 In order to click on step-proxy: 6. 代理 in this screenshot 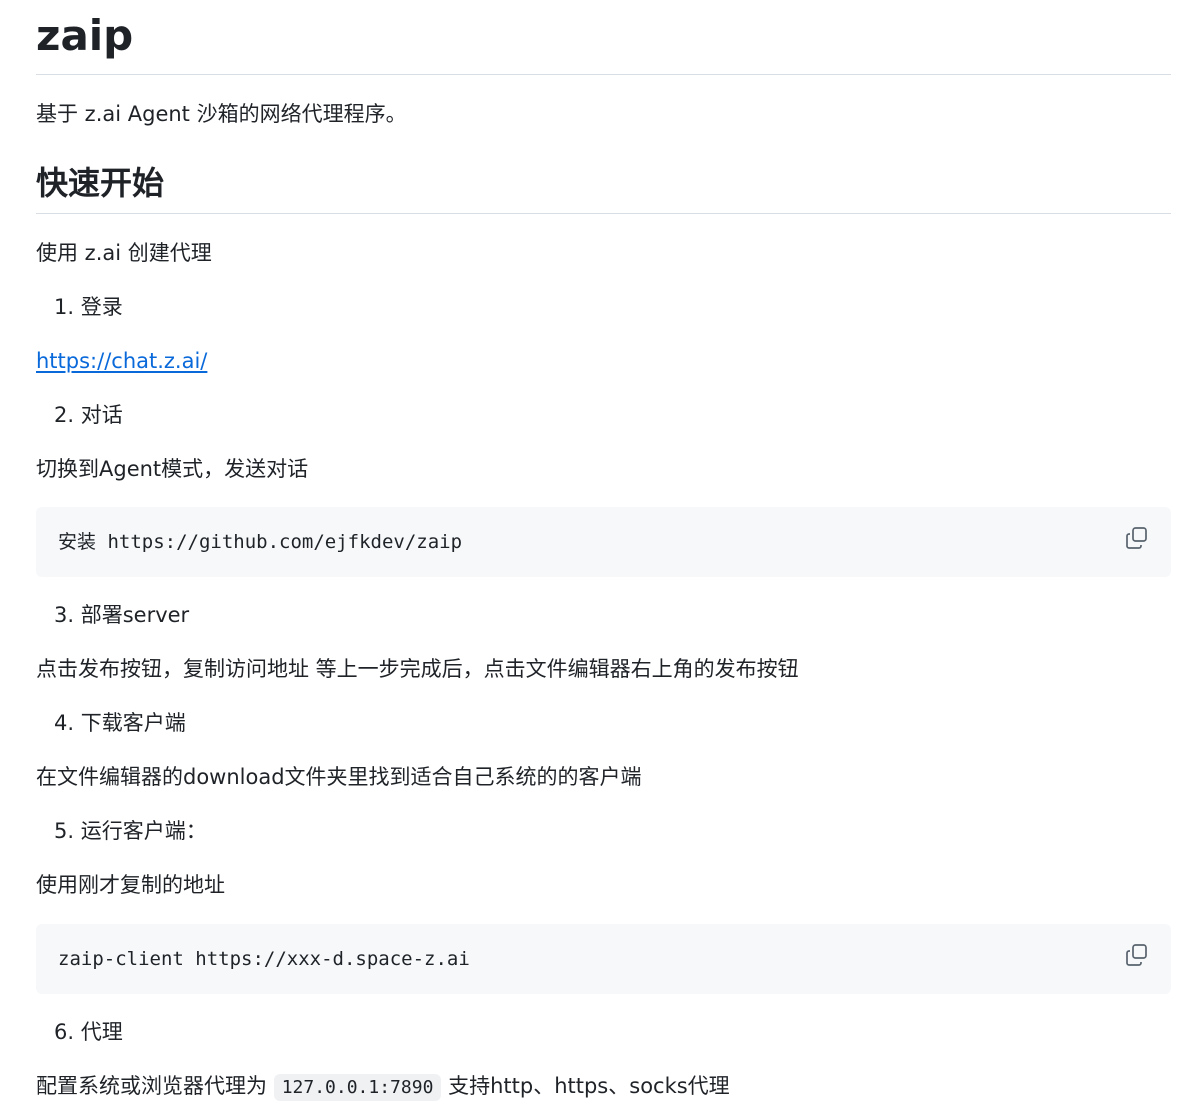, I will do `click(88, 1032)`.